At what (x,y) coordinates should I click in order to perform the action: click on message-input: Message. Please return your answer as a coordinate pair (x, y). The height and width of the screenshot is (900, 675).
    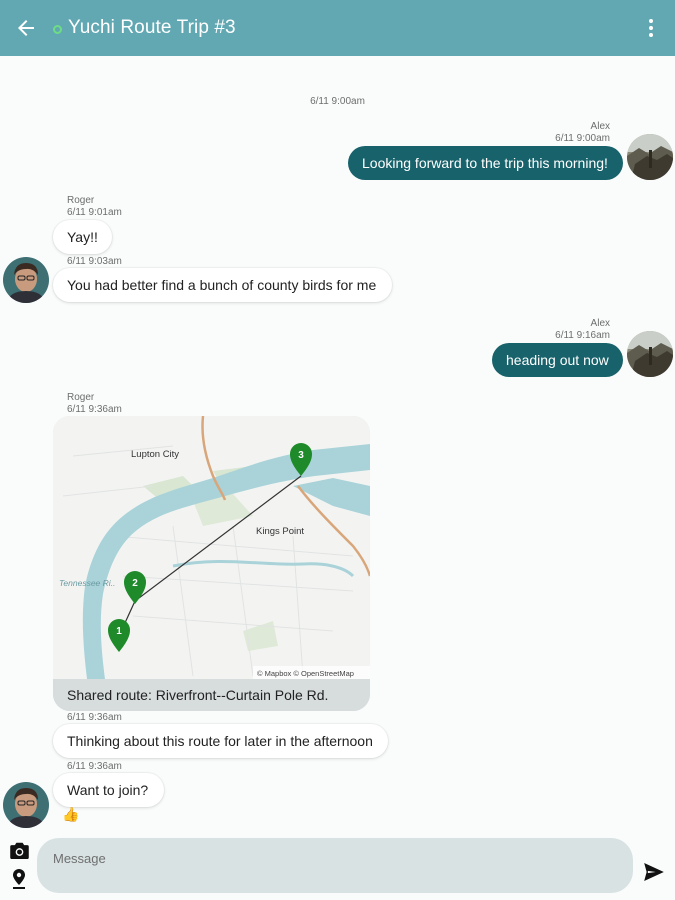
    Looking at the image, I should click on (335, 865).